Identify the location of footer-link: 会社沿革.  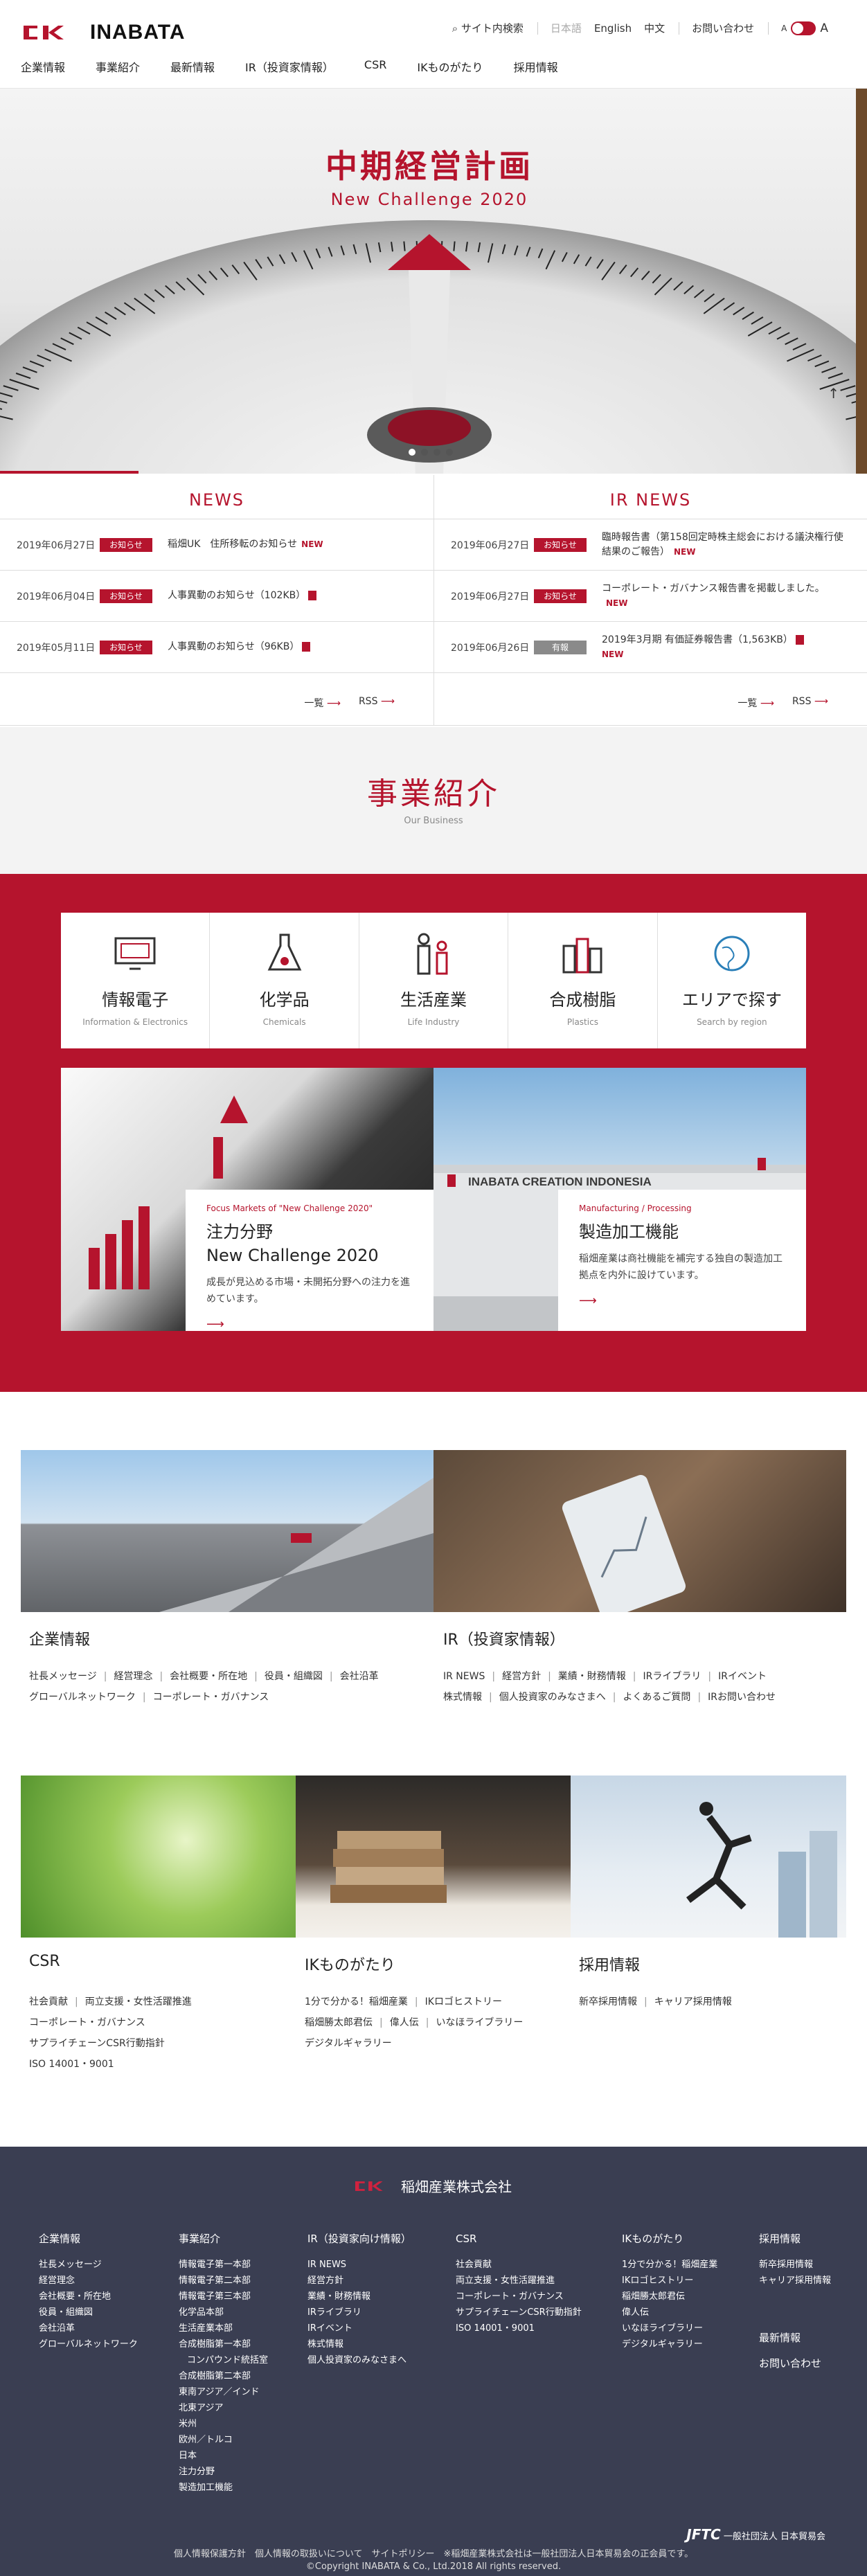
(88, 2328).